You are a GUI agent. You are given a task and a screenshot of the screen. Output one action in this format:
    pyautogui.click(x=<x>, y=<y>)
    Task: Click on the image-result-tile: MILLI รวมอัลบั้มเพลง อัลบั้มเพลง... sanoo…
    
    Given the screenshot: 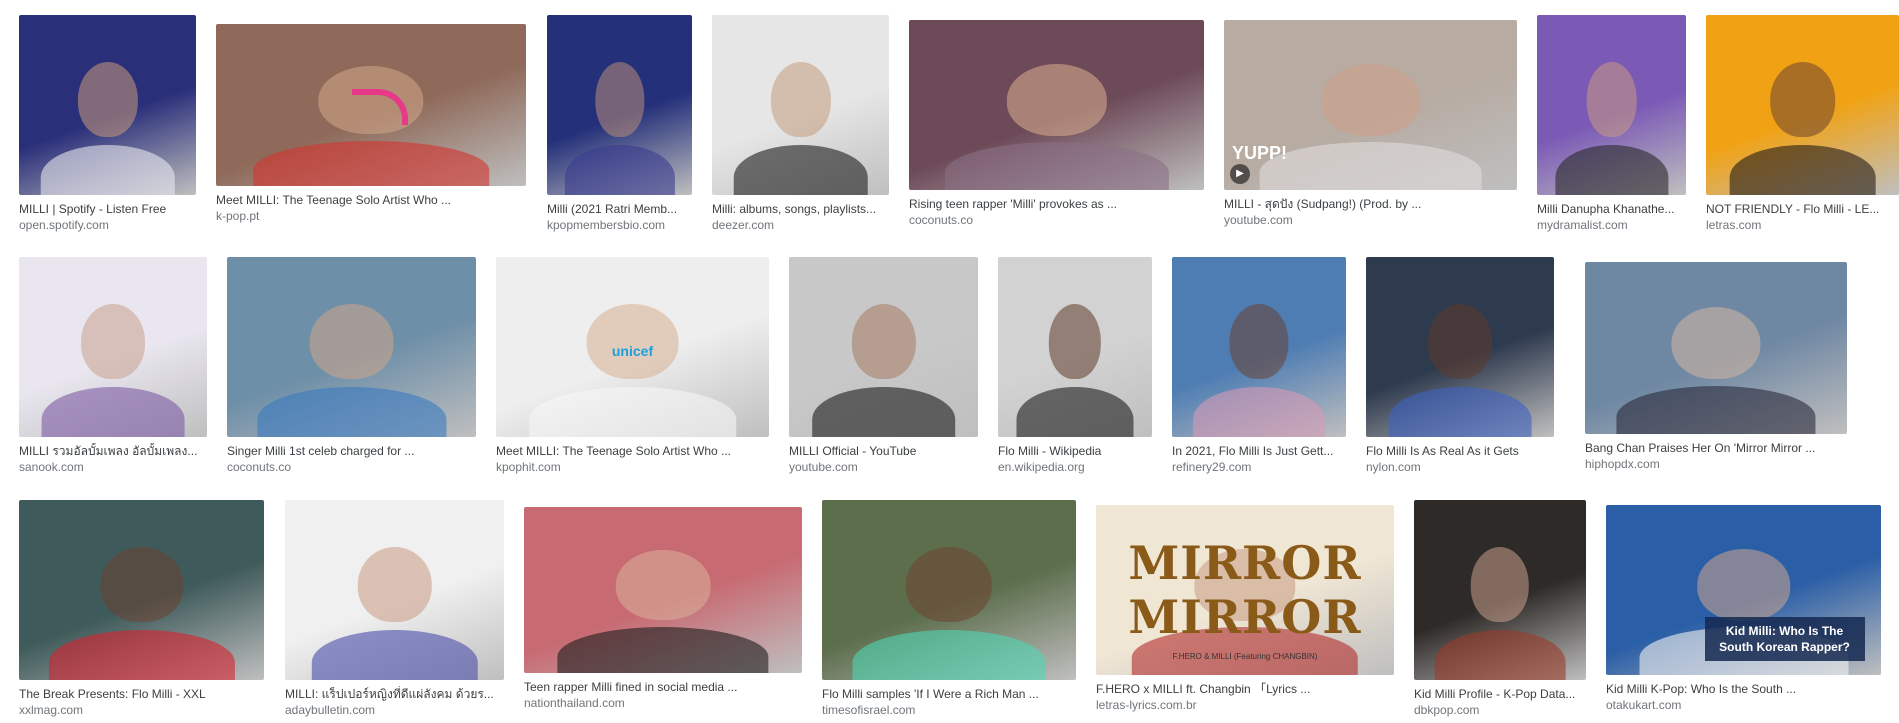 What is the action you would take?
    pyautogui.click(x=113, y=366)
    